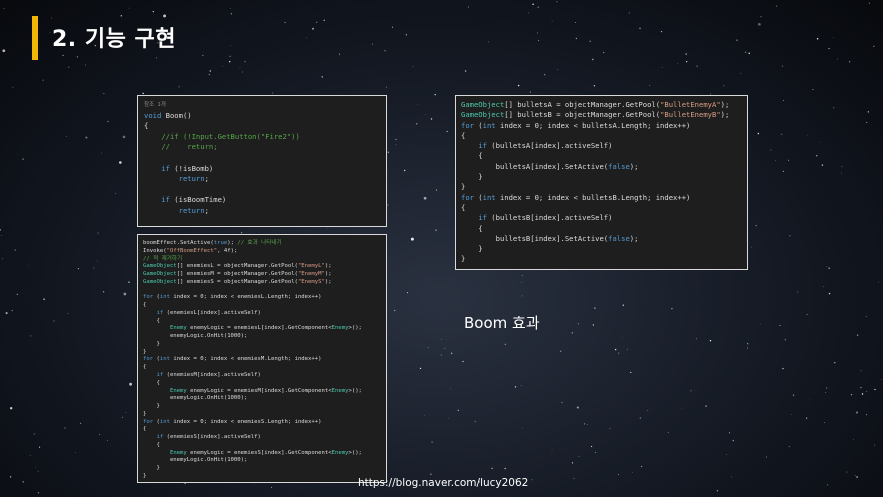  Describe the element at coordinates (194, 200) in the screenshot. I see `code-line: if (isBoomTime)` at that location.